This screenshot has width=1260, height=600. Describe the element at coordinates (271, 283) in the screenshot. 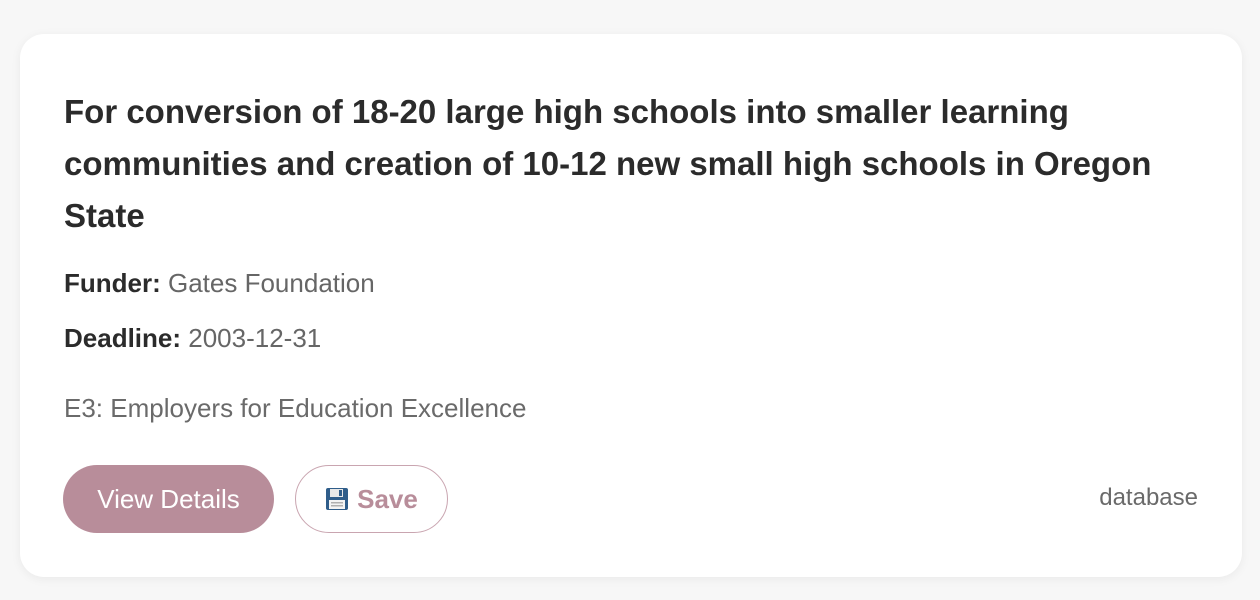

I see `funder-value: Gates Foundation` at that location.